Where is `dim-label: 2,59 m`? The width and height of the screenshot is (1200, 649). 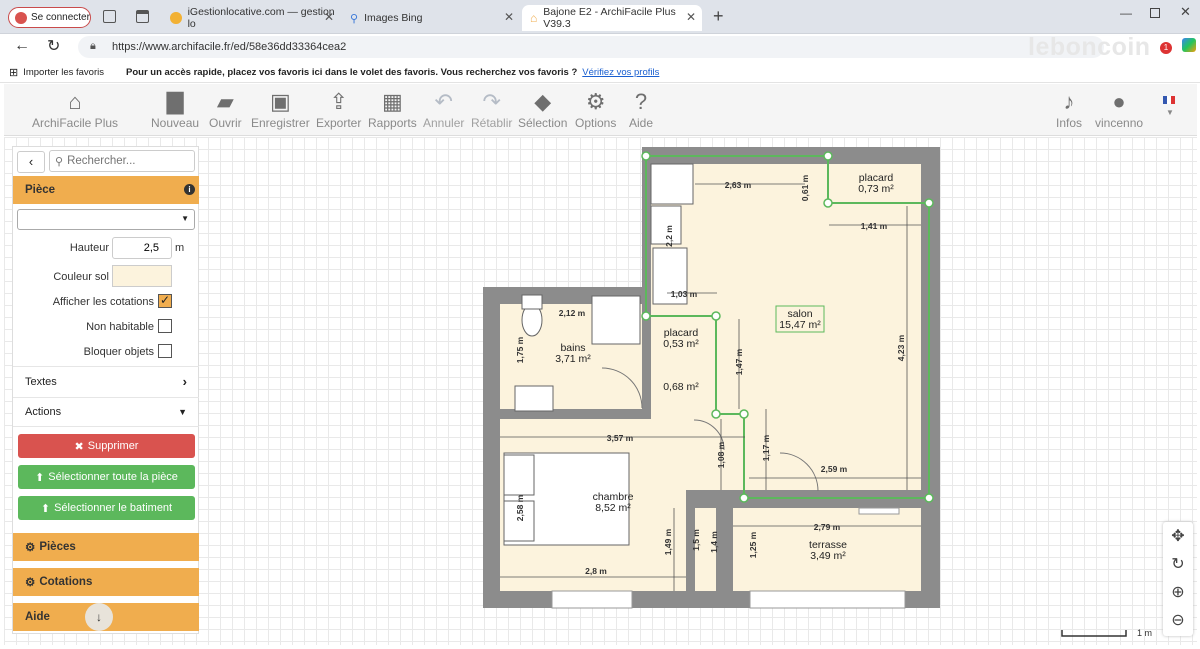 dim-label: 2,59 m is located at coordinates (834, 469).